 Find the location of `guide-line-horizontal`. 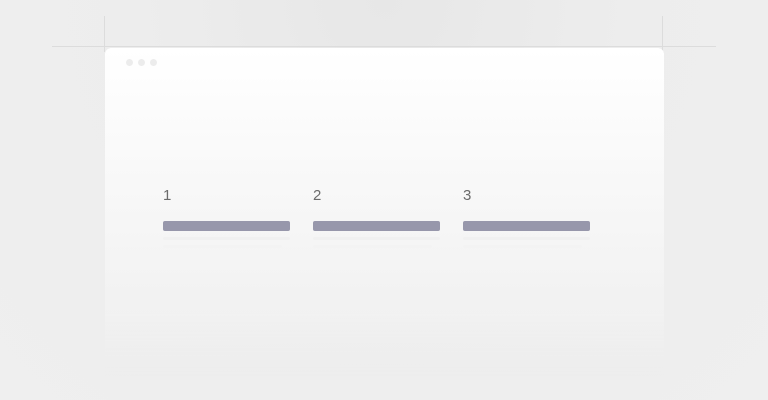

guide-line-horizontal is located at coordinates (384, 46).